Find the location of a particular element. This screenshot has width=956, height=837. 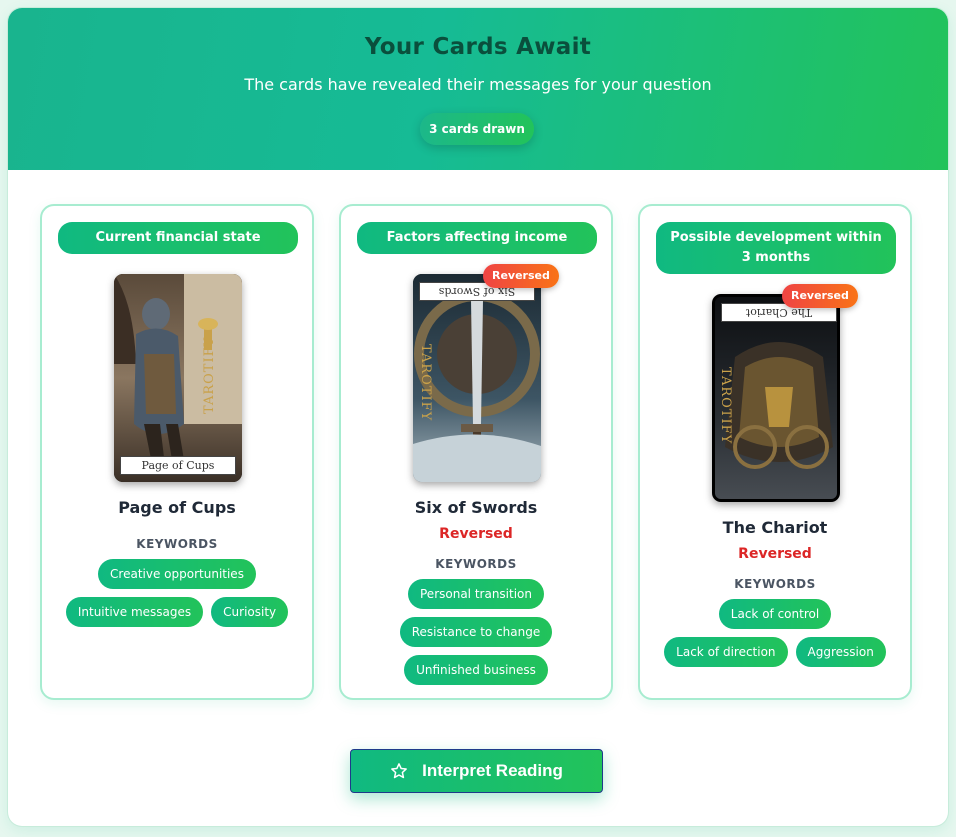

card-image-page-of-cups: TAROTIFY Page of Cups is located at coordinates (178, 378).